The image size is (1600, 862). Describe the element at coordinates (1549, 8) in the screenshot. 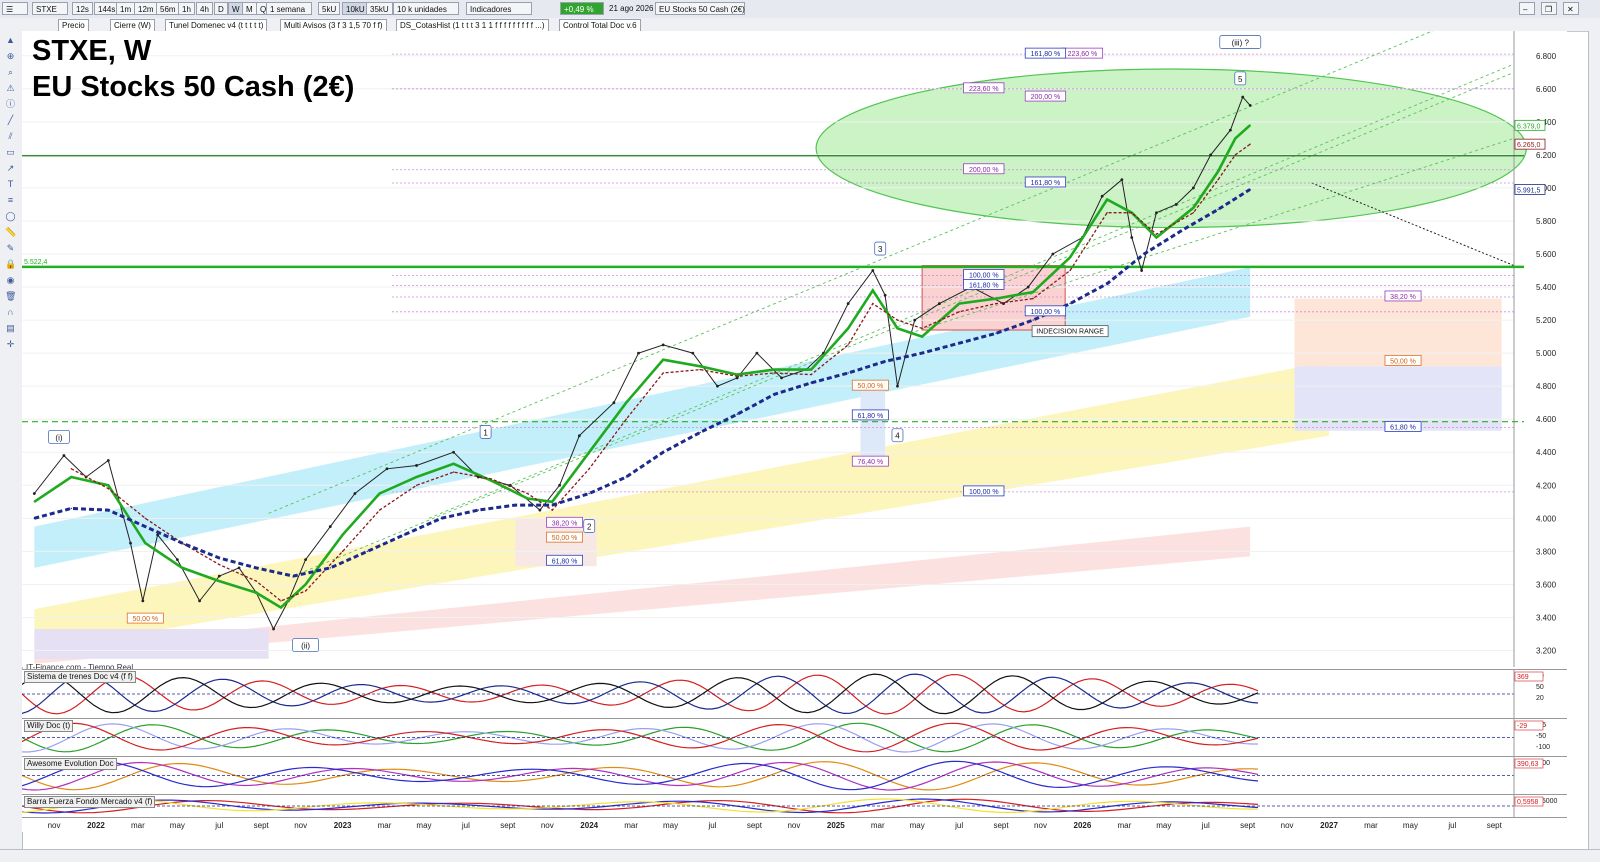

I see `restore-icon: ❐` at that location.